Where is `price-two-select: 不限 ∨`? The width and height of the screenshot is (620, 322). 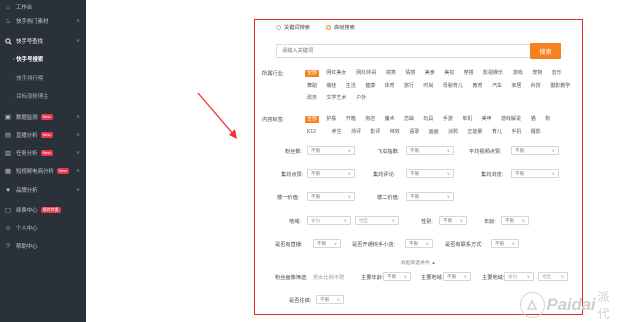
price-two-select: 不限 ∨ is located at coordinates (430, 196).